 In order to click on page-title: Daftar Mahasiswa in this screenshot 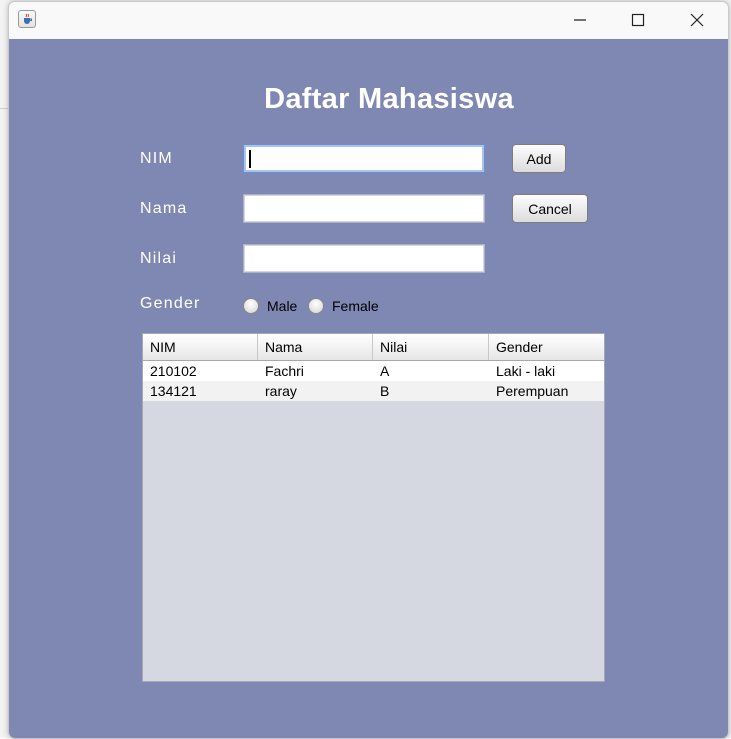, I will do `click(389, 99)`.